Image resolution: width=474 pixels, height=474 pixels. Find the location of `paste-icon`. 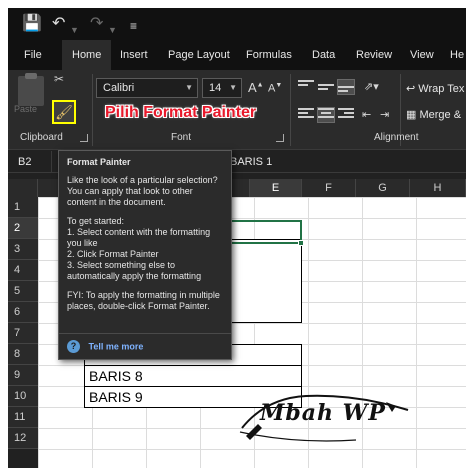

paste-icon is located at coordinates (31, 91).